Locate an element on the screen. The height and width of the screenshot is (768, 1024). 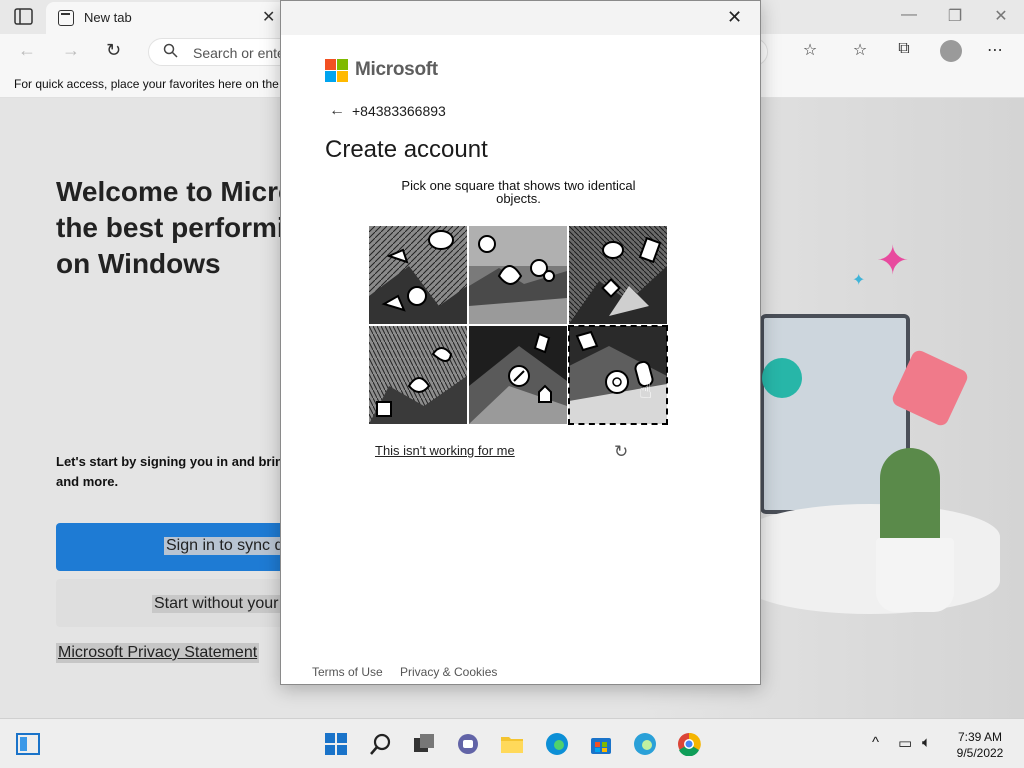
search-icon is located at coordinates (170, 52).